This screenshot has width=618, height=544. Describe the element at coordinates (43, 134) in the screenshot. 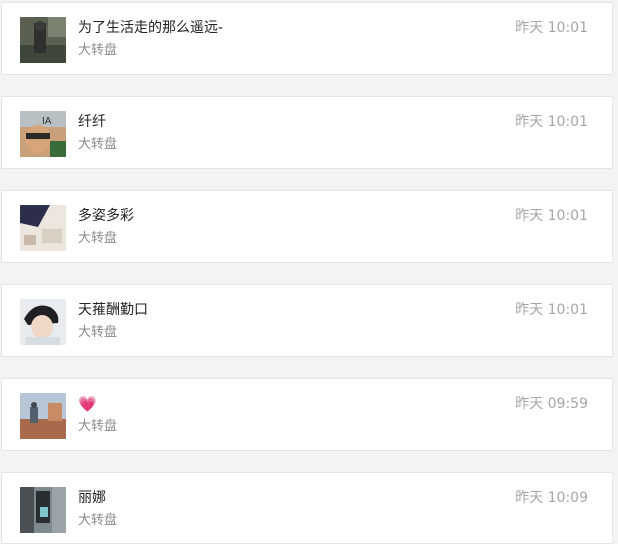

I see `avatar: IA` at that location.